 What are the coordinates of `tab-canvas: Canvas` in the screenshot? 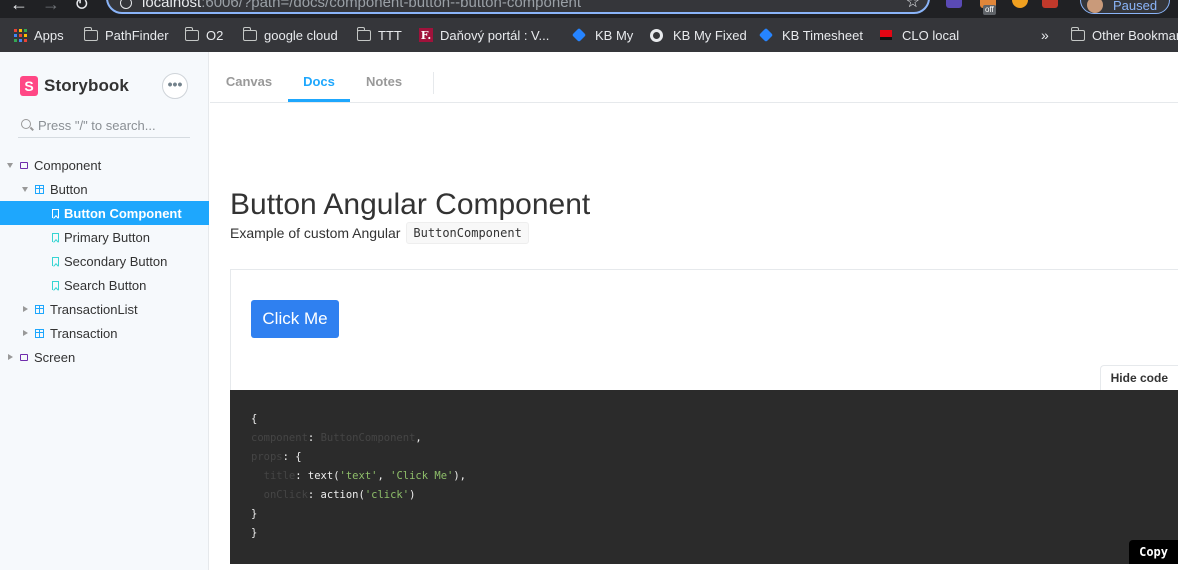 It's located at (249, 82).